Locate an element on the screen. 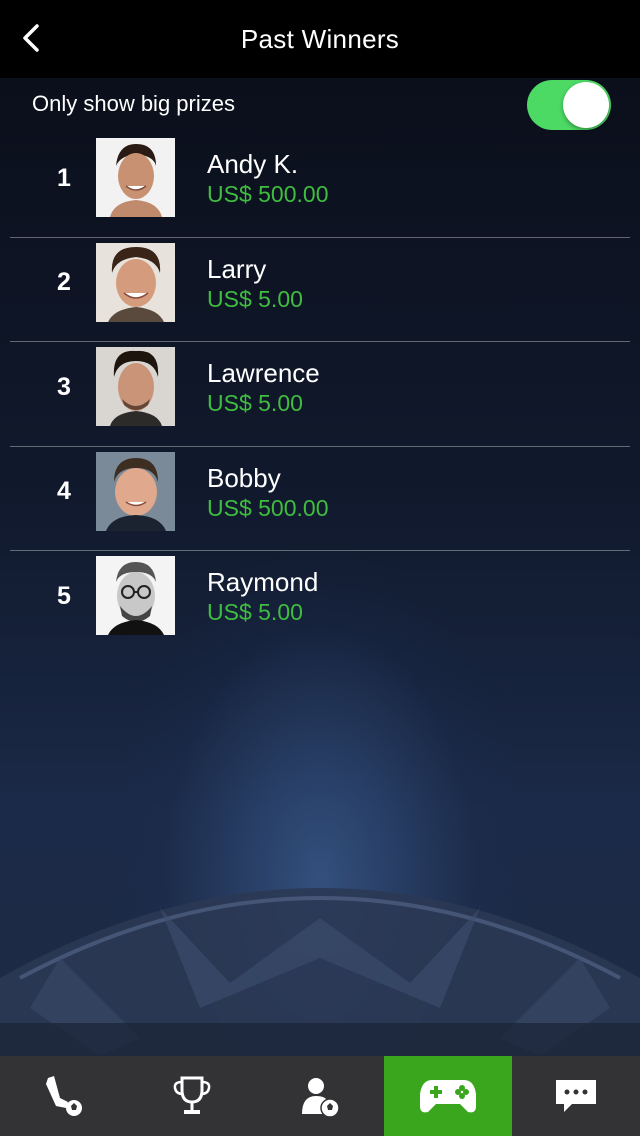 This screenshot has height=1136, width=640. winner-name: Larry is located at coordinates (237, 268).